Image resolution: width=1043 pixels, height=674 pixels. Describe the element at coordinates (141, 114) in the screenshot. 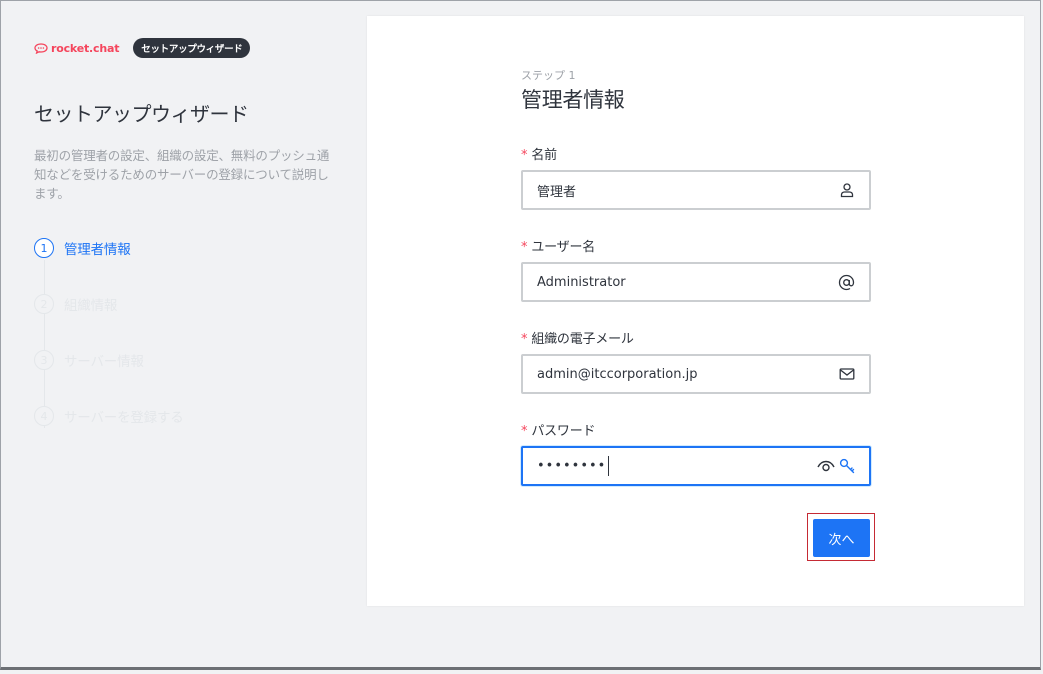

I see `wizard-title: セットアップウィザード` at that location.